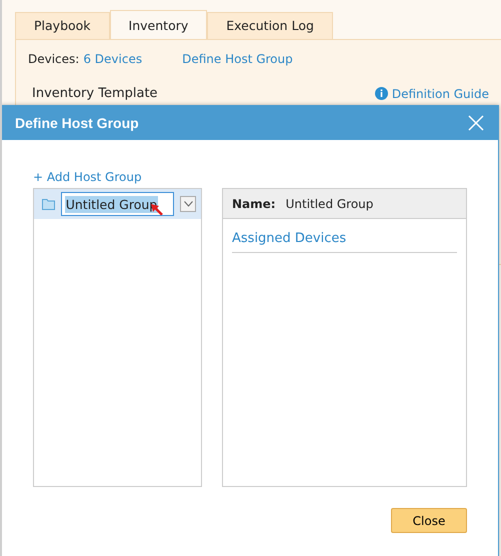  What do you see at coordinates (270, 25) in the screenshot?
I see `tab: Execution Log` at bounding box center [270, 25].